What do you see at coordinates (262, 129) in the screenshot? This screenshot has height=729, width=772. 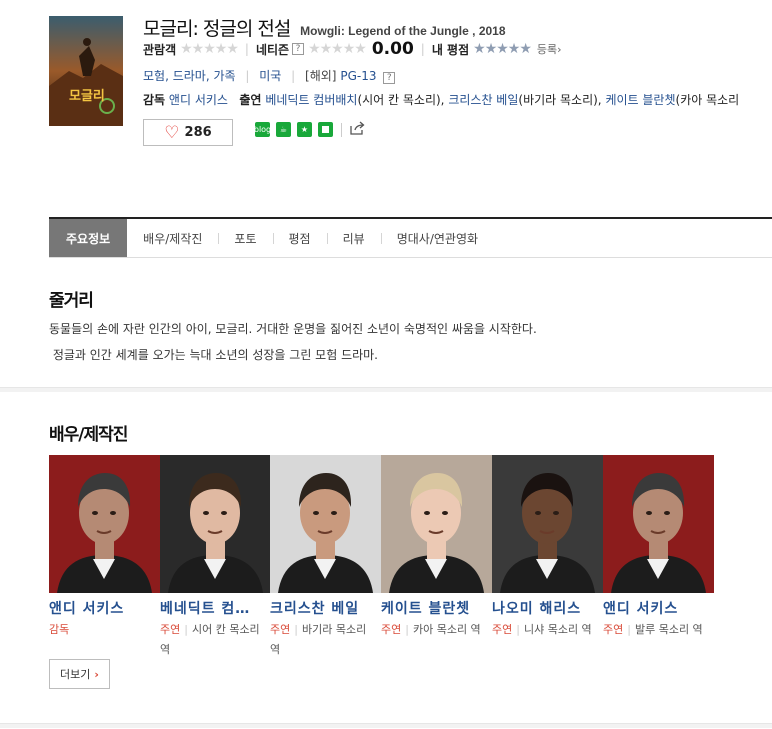 I see `blog-icon: blog` at bounding box center [262, 129].